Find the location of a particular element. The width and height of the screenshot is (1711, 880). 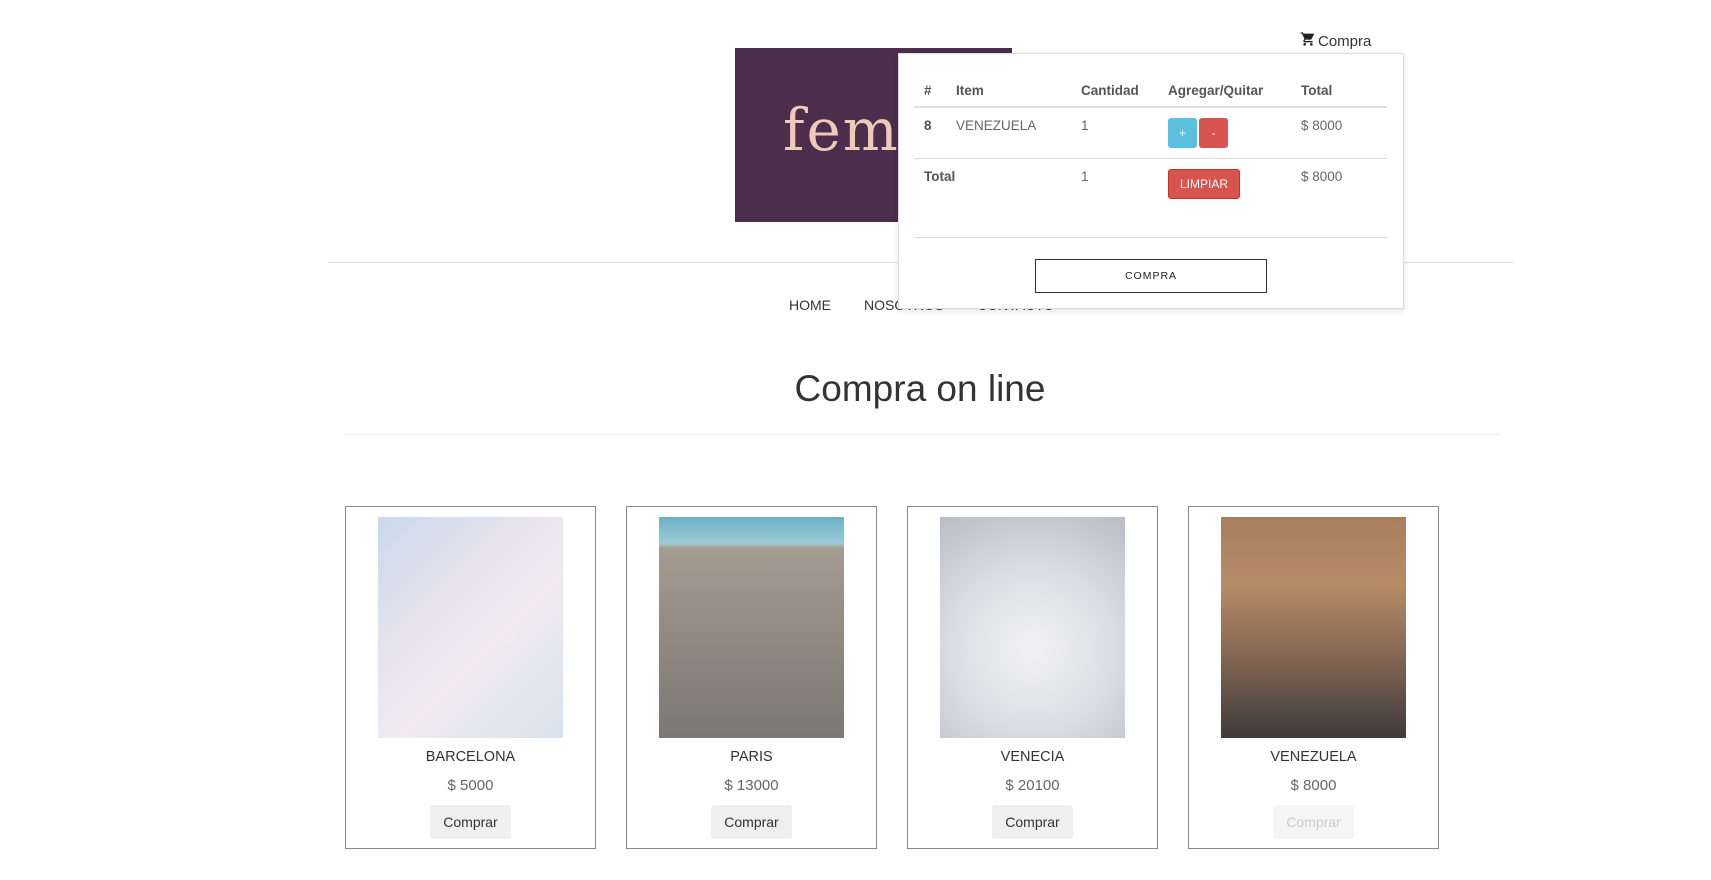

product-price: $ 13000 is located at coordinates (751, 785).